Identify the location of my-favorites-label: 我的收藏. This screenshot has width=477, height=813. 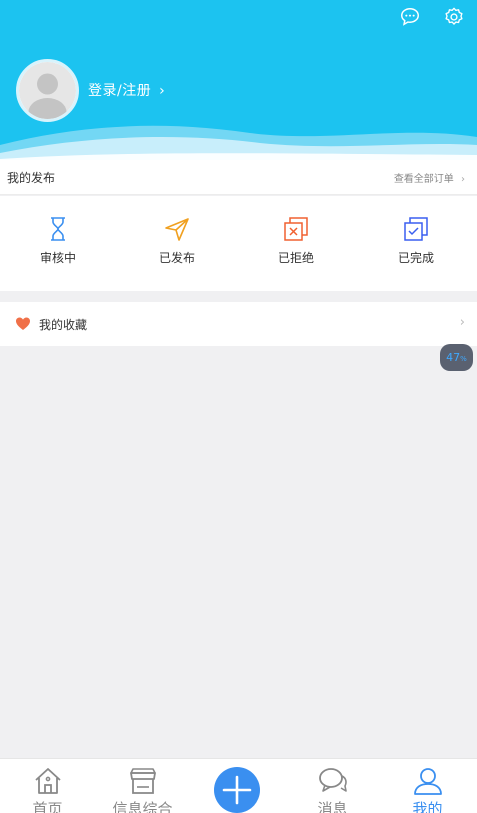
(63, 325).